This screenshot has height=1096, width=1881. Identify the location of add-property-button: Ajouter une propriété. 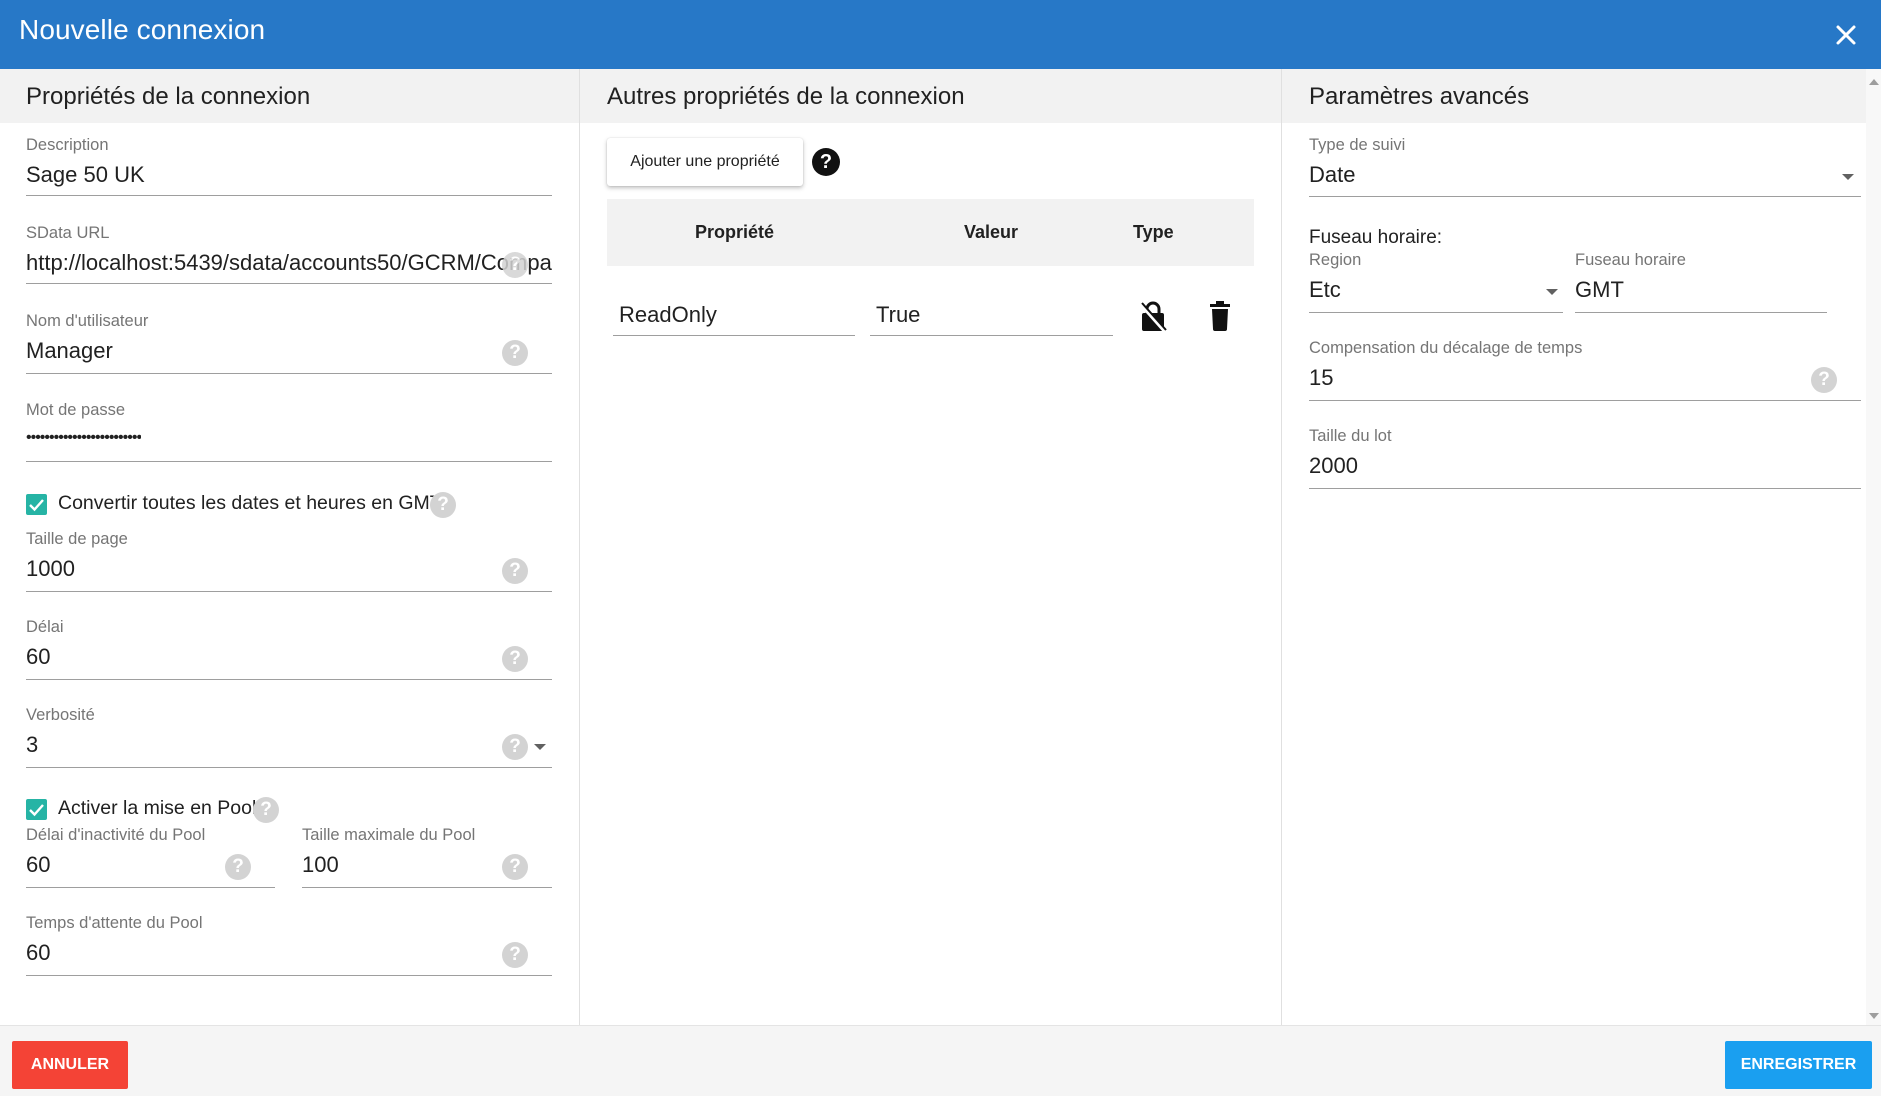
(705, 162).